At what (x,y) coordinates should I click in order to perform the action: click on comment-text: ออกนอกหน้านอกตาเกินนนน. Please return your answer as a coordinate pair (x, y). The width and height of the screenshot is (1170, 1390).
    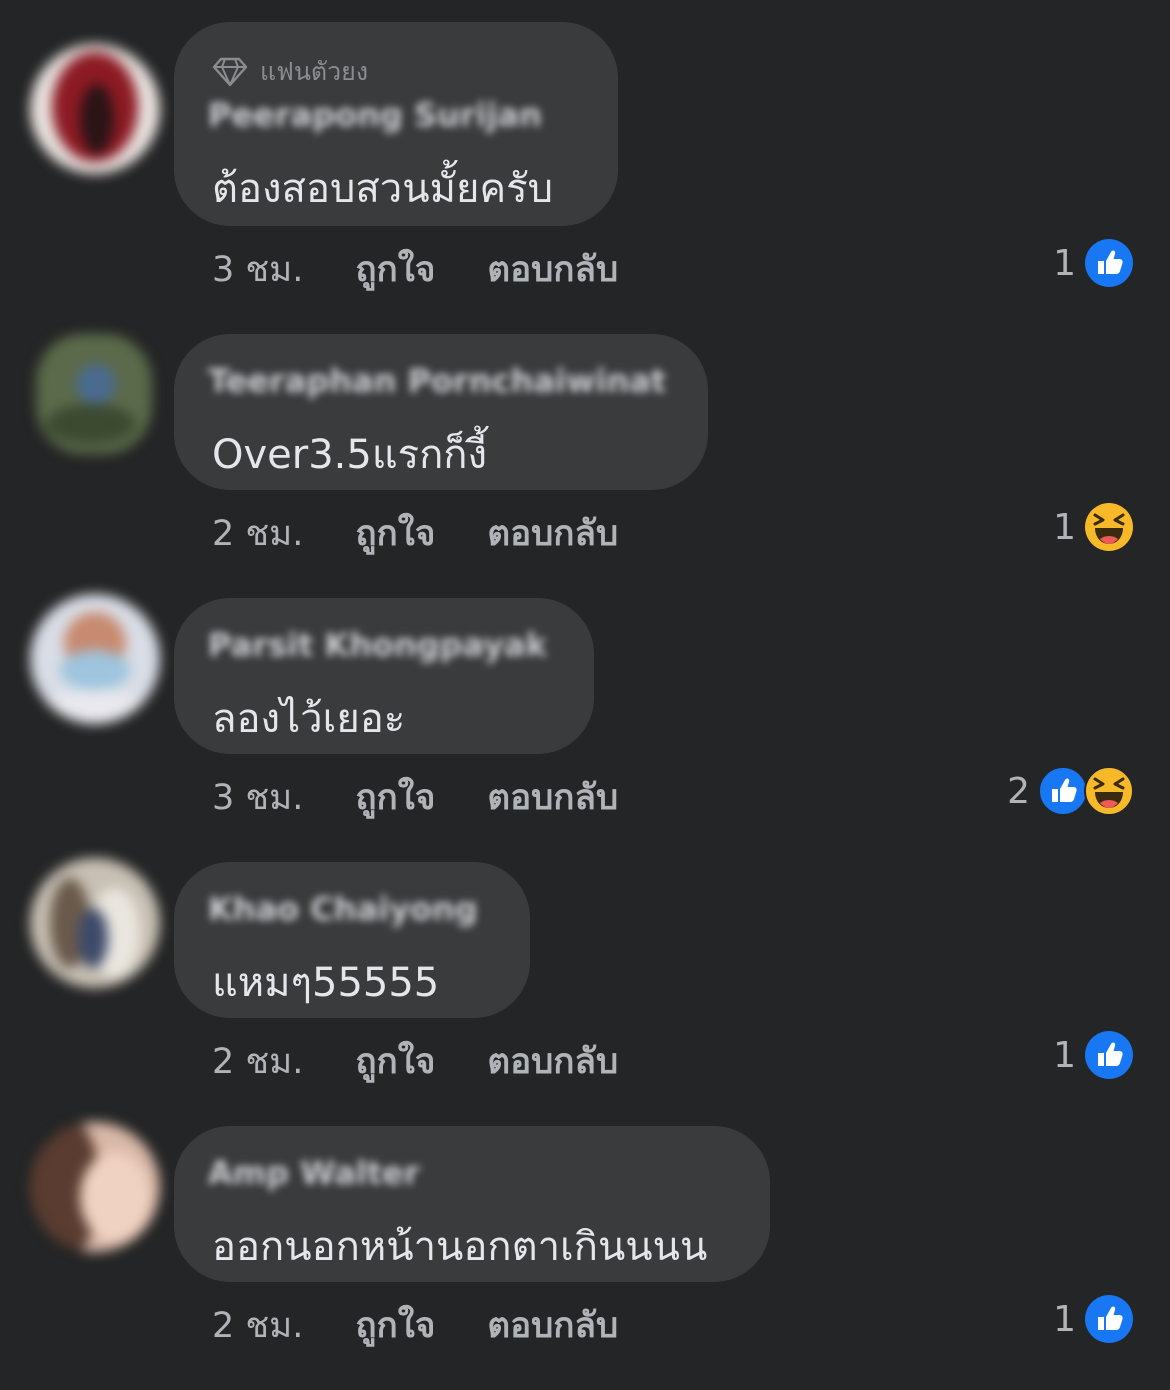
    Looking at the image, I should click on (460, 1247).